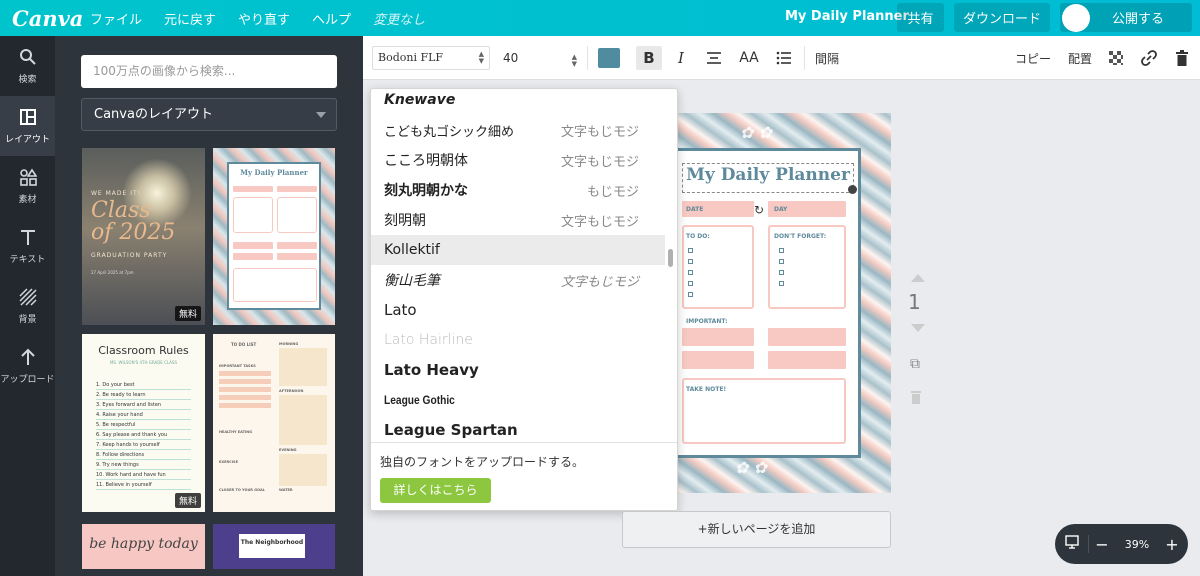 The height and width of the screenshot is (576, 1200). What do you see at coordinates (274, 236) in the screenshot?
I see `layout-thumbnail-planner: My Daily Planner` at bounding box center [274, 236].